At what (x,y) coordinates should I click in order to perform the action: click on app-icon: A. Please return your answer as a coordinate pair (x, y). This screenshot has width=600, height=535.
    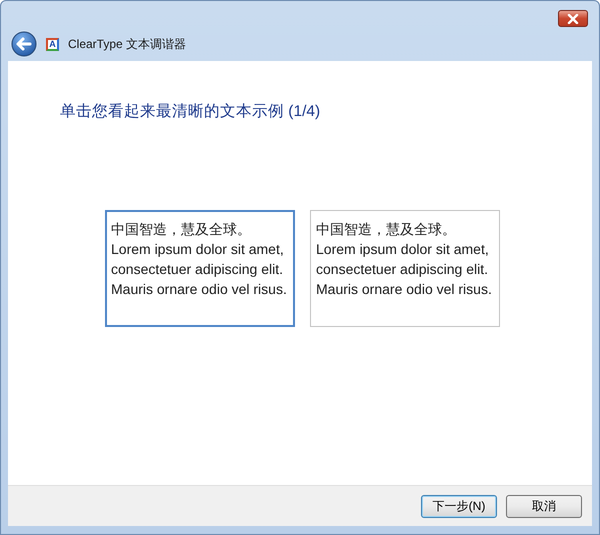
    Looking at the image, I should click on (52, 44).